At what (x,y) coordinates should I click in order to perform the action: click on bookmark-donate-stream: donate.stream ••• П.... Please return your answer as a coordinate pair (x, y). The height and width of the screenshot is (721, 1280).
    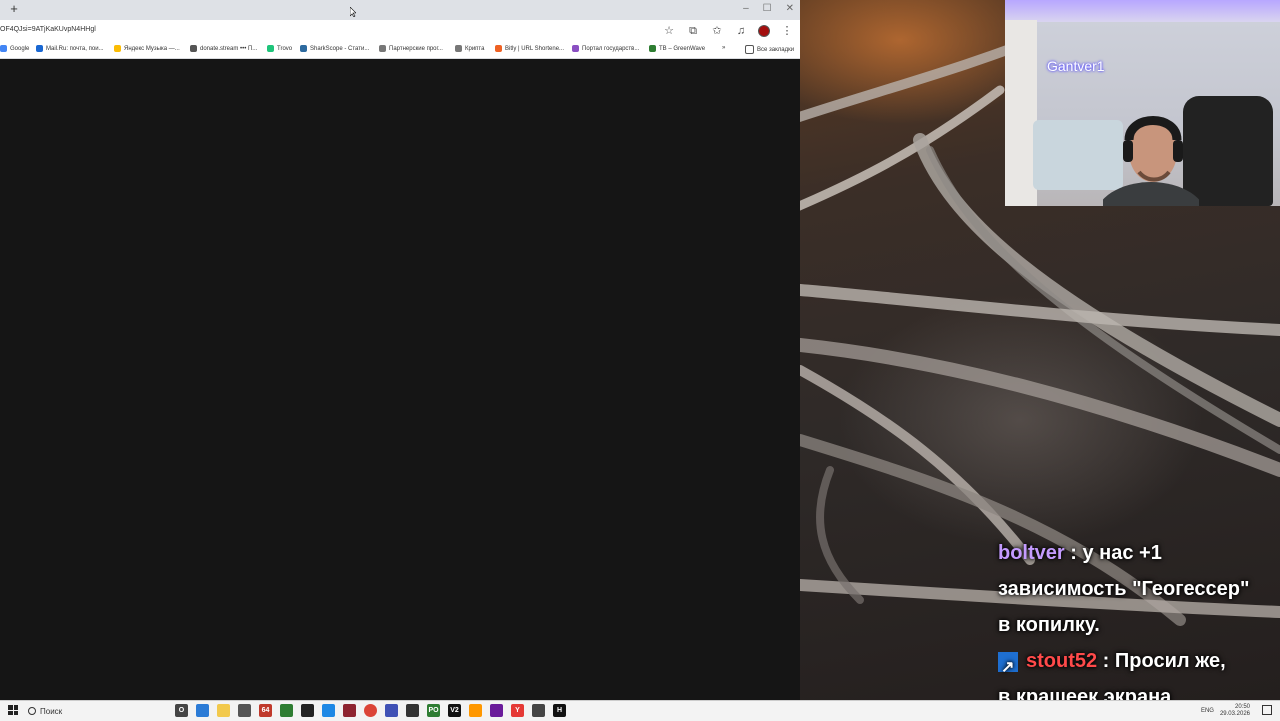
    Looking at the image, I should click on (223, 48).